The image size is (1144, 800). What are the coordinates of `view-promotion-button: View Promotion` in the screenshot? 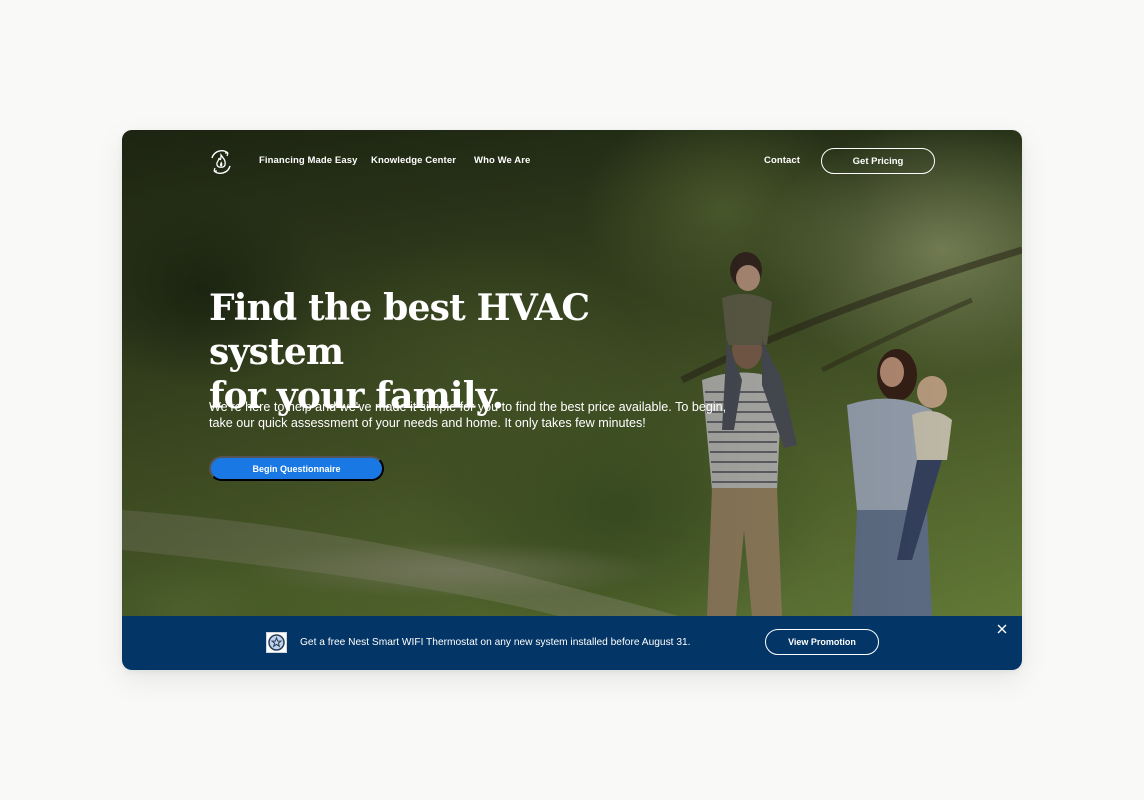 It's located at (822, 642).